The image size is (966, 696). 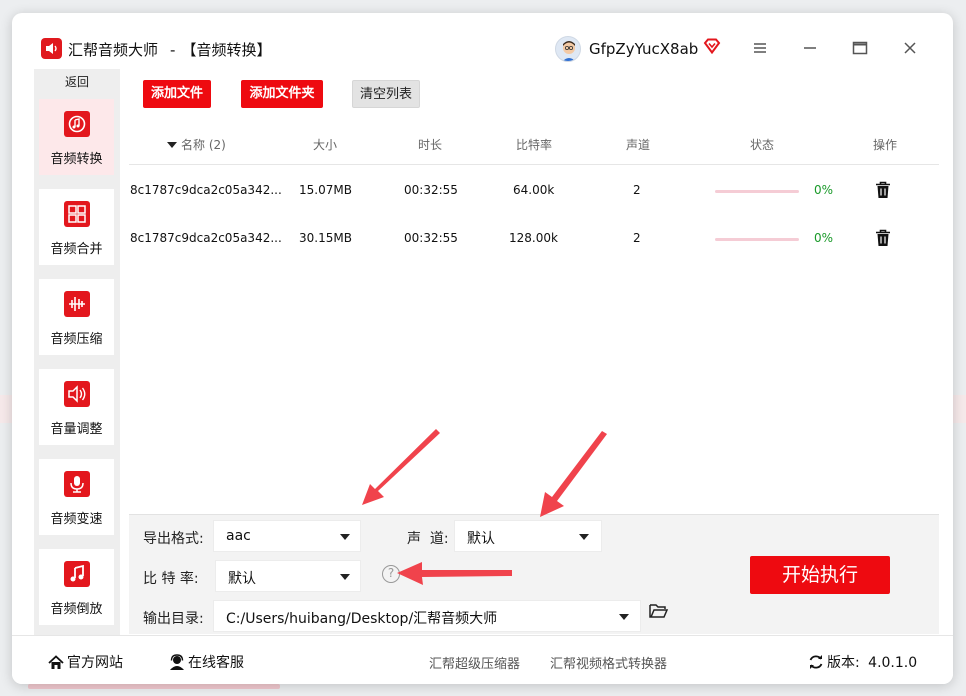 I want to click on sidebar: 返回 音频转换 音频合并 音频压缩 音量调整 音频变速 音频倒放, so click(x=77, y=352).